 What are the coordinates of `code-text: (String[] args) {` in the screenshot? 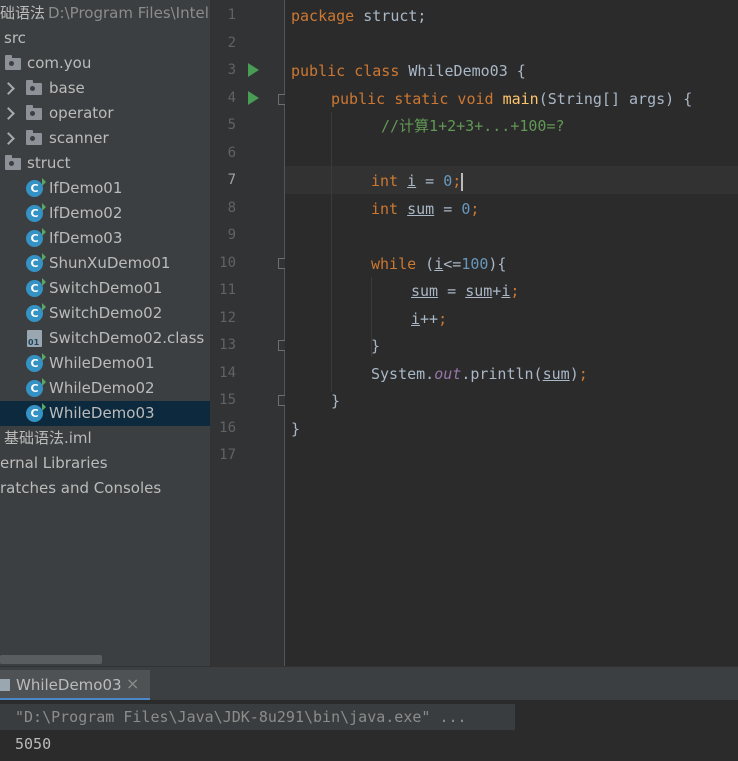 It's located at (615, 99).